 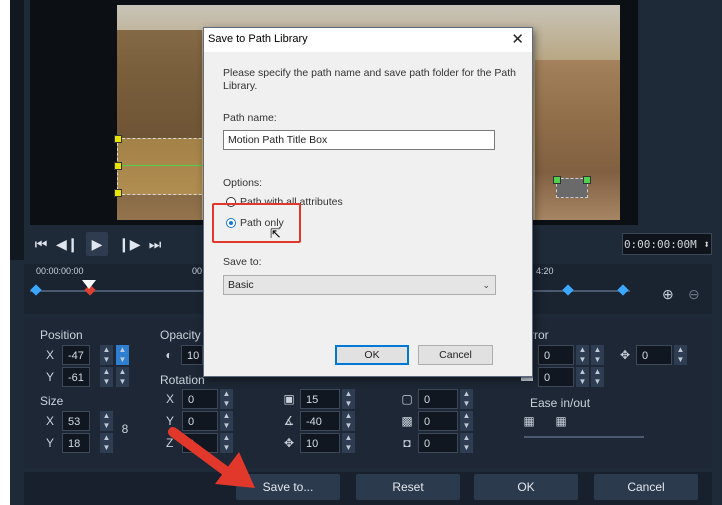 What do you see at coordinates (125, 429) in the screenshot?
I see `link-aspect-icon: 8` at bounding box center [125, 429].